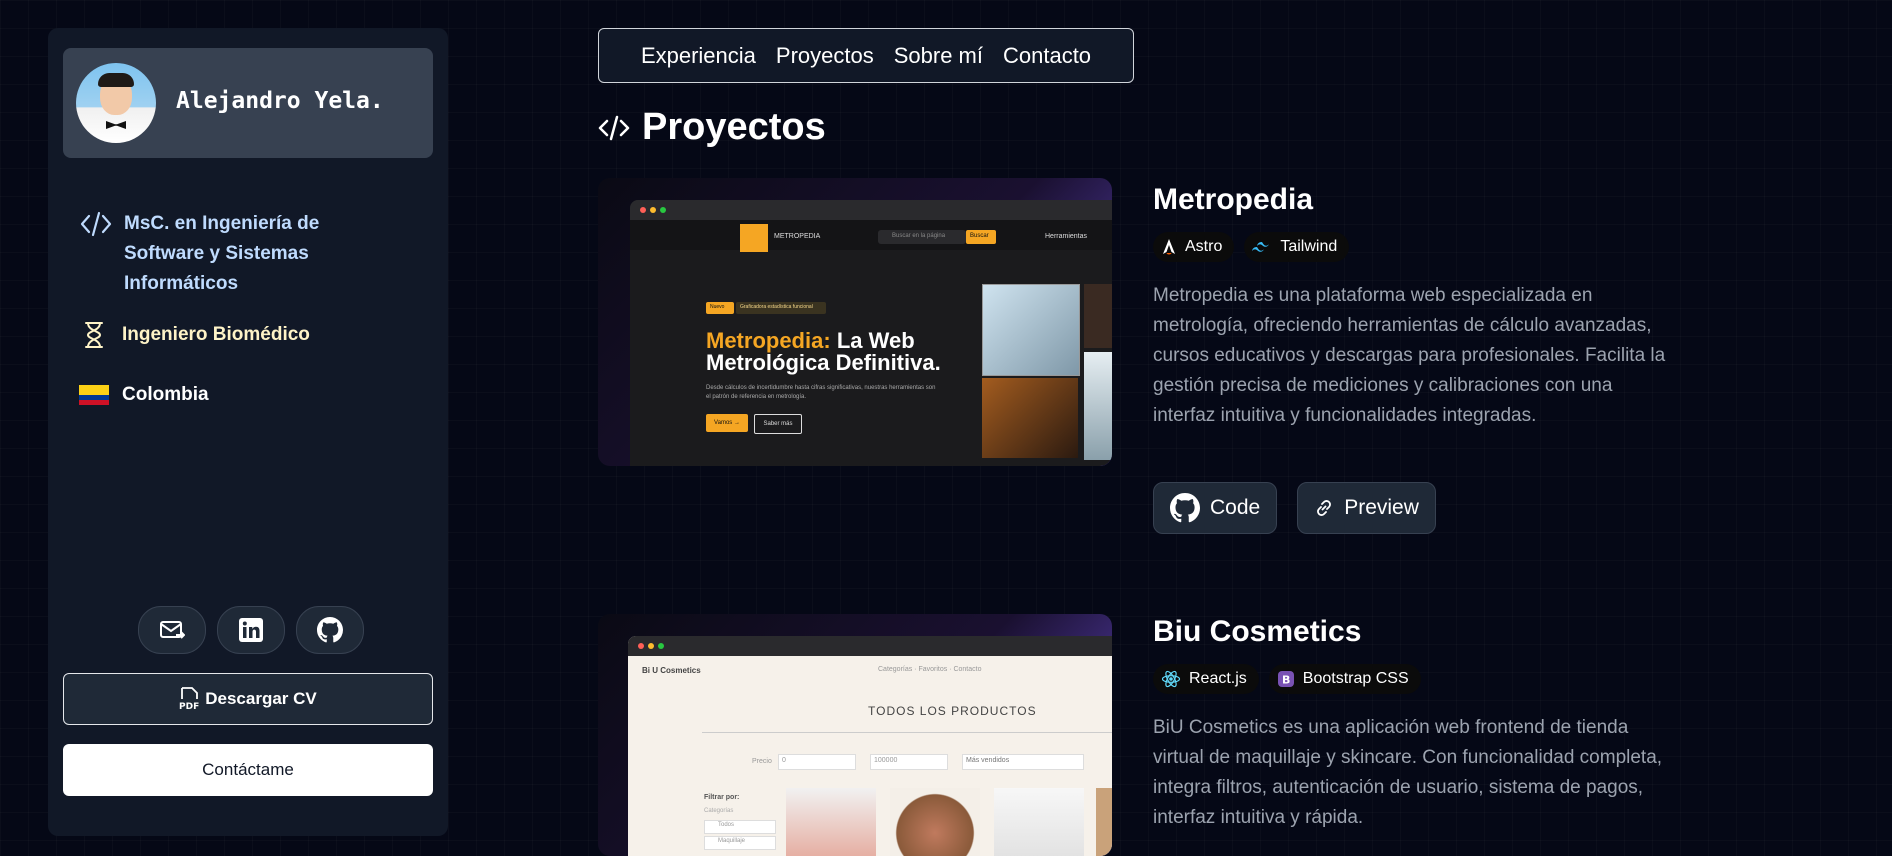 This screenshot has height=856, width=1892. I want to click on biu-nav: Categorías · Favoritos · Contacto, so click(930, 669).